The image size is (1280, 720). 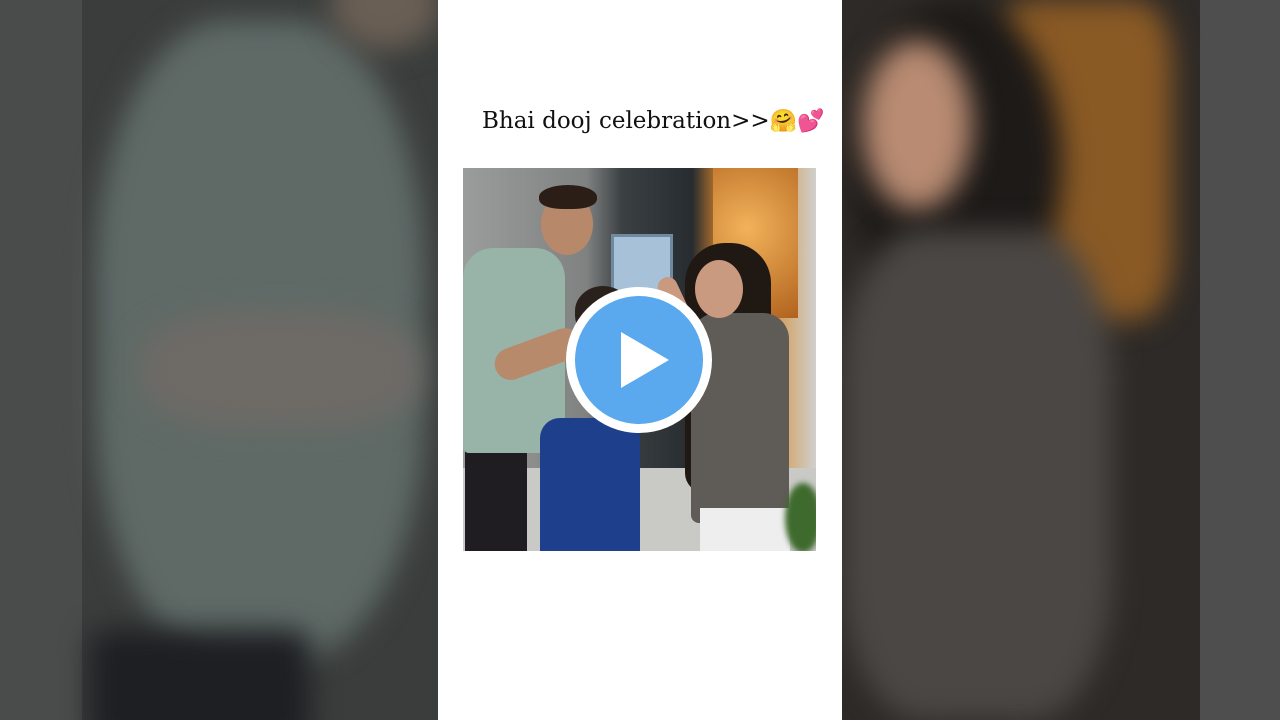 What do you see at coordinates (719, 289) in the screenshot?
I see `woman-face` at bounding box center [719, 289].